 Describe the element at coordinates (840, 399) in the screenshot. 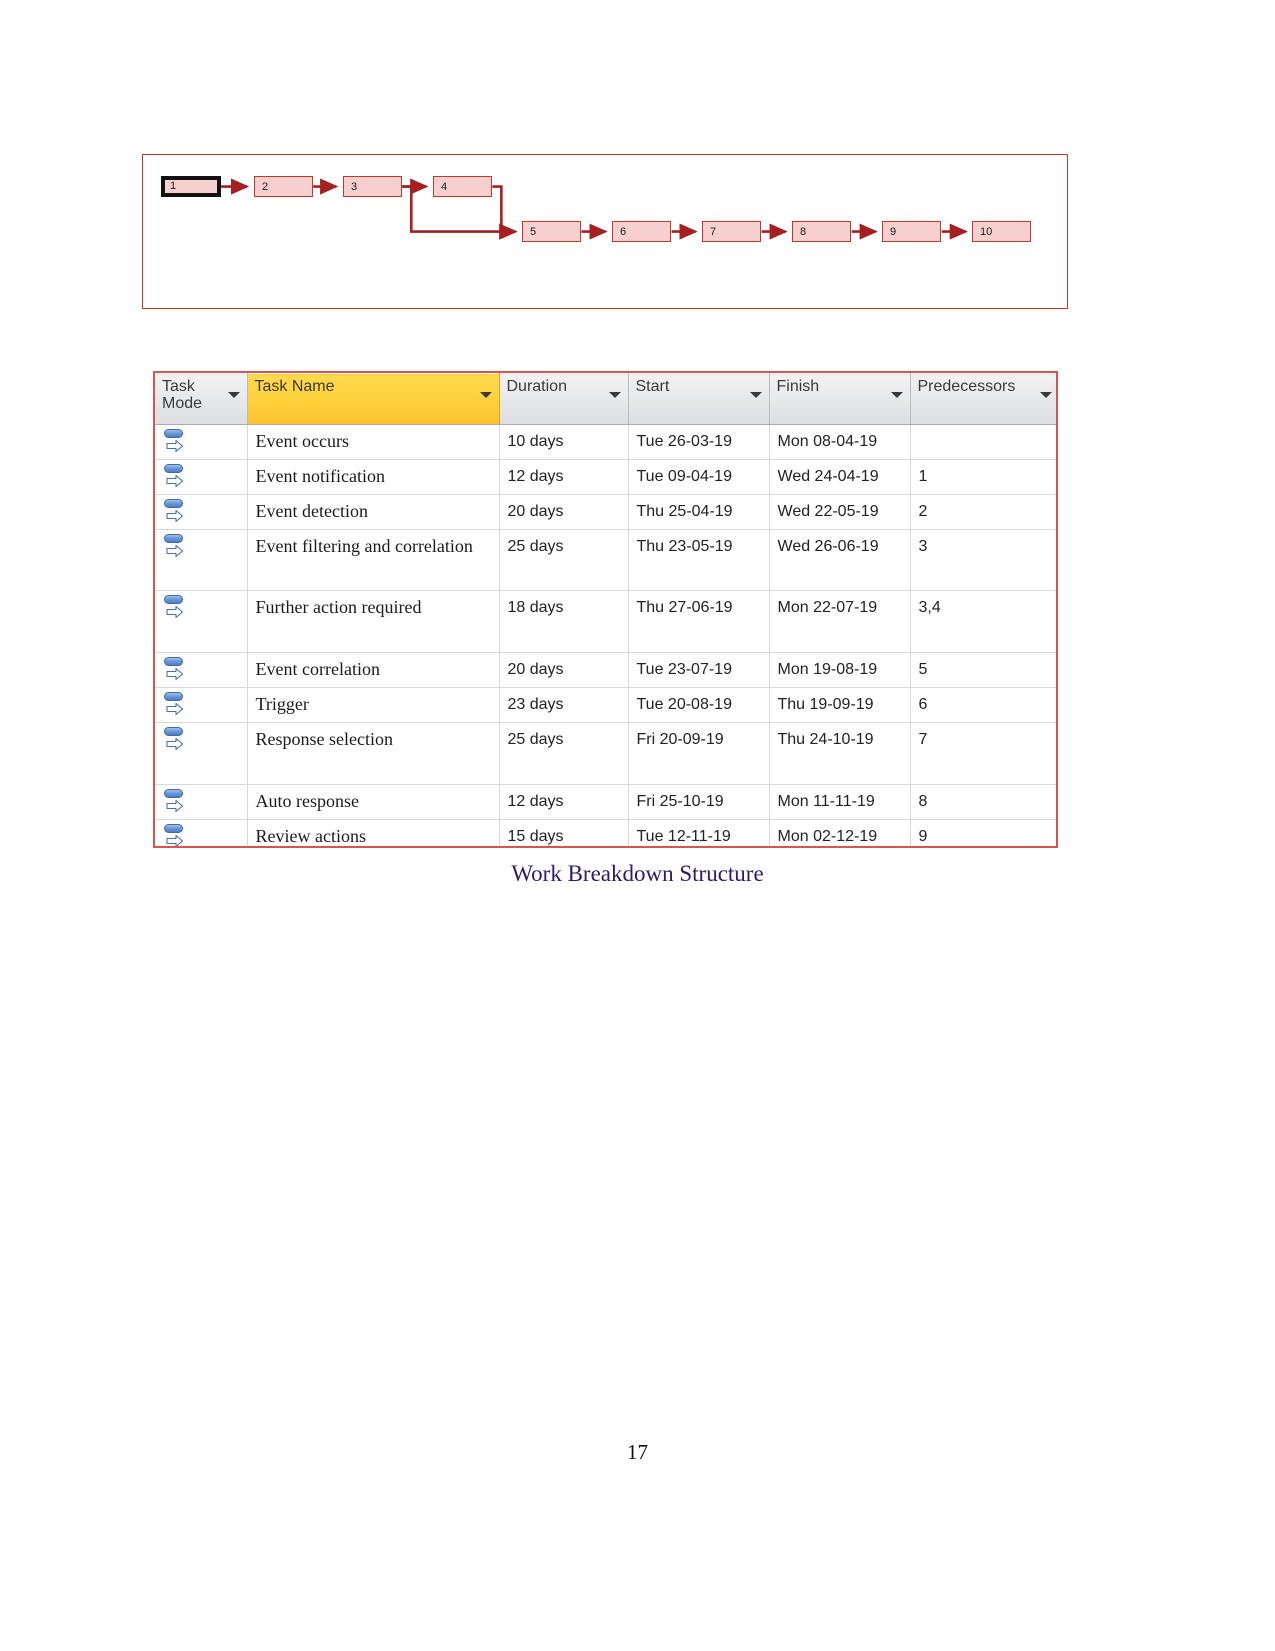

I see `column-header-finish: Finish` at that location.